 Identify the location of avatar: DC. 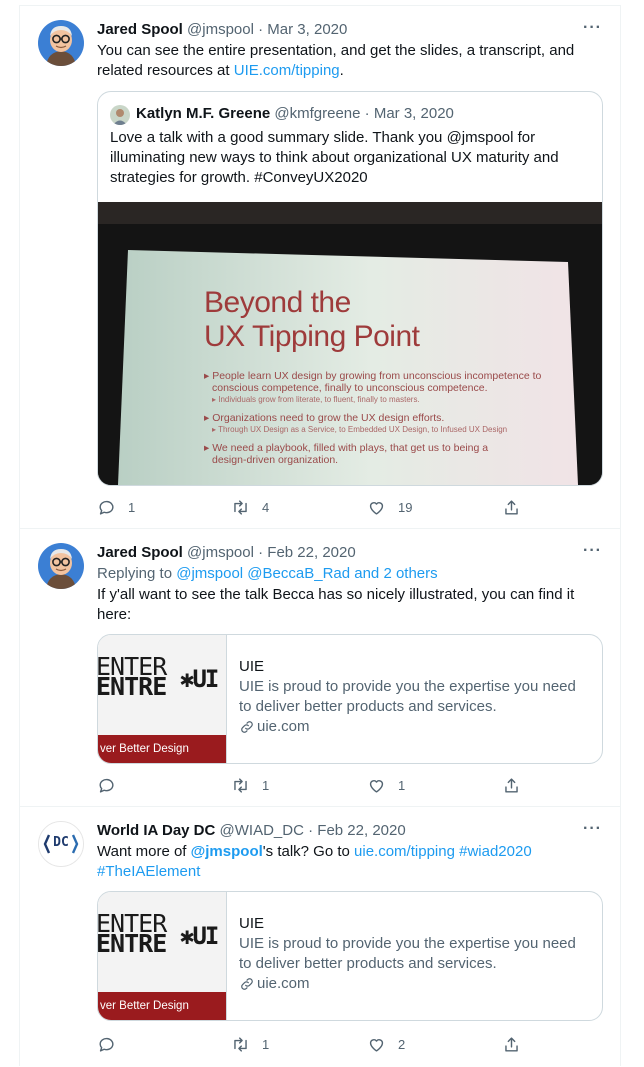
(61, 844).